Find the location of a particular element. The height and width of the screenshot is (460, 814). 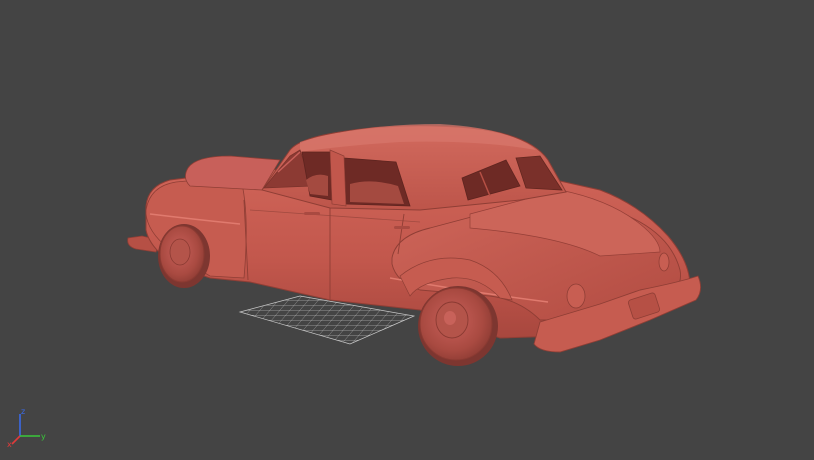

x-axis-label: x is located at coordinates (9, 444).